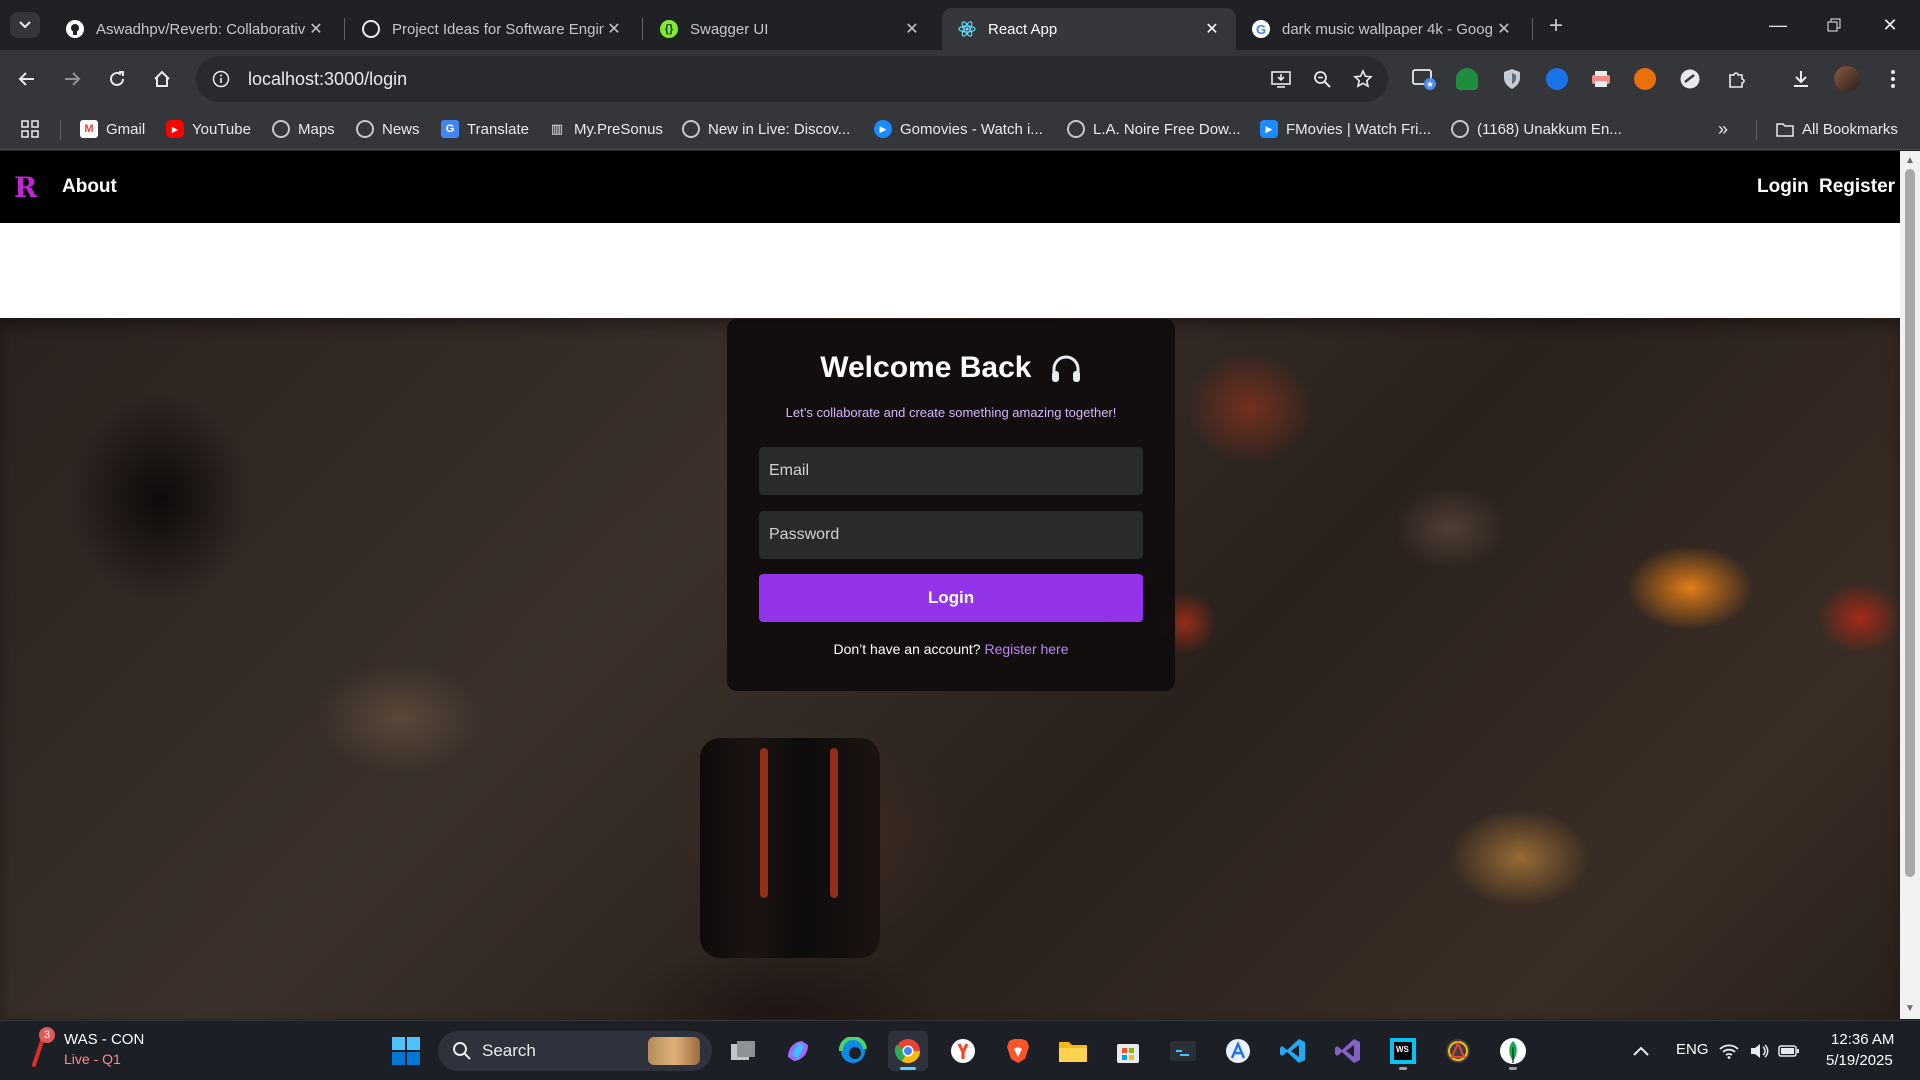  I want to click on nav-register-link: Register, so click(1857, 187).